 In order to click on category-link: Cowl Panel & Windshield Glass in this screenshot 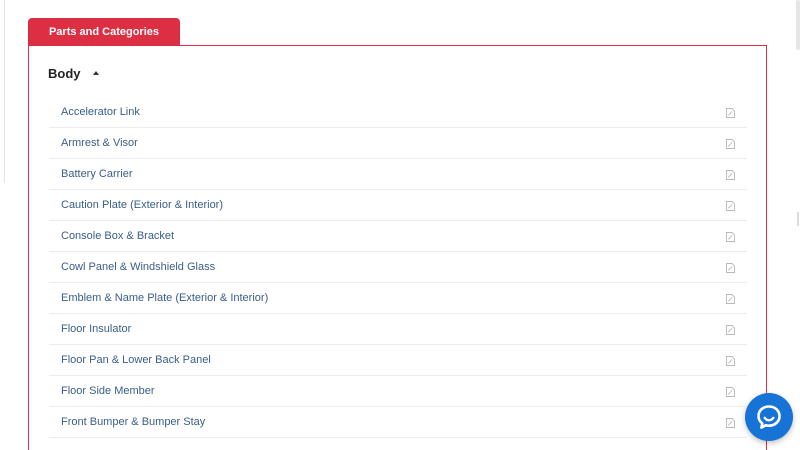, I will do `click(138, 267)`.